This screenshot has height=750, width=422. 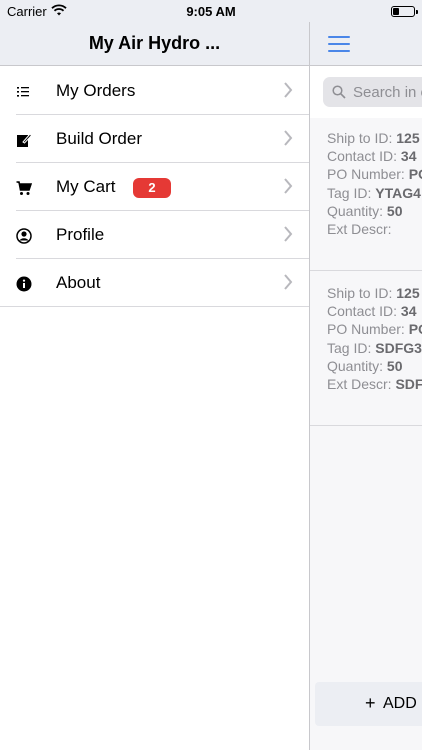 What do you see at coordinates (359, 229) in the screenshot?
I see `ext-descr-row: Ext Descr:` at bounding box center [359, 229].